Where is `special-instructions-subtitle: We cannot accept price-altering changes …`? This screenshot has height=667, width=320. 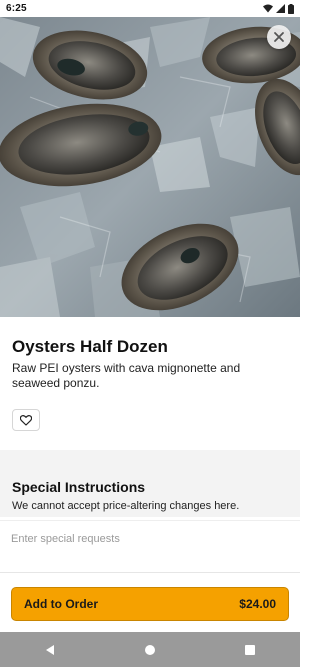 special-instructions-subtitle: We cannot accept price-altering changes … is located at coordinates (126, 506).